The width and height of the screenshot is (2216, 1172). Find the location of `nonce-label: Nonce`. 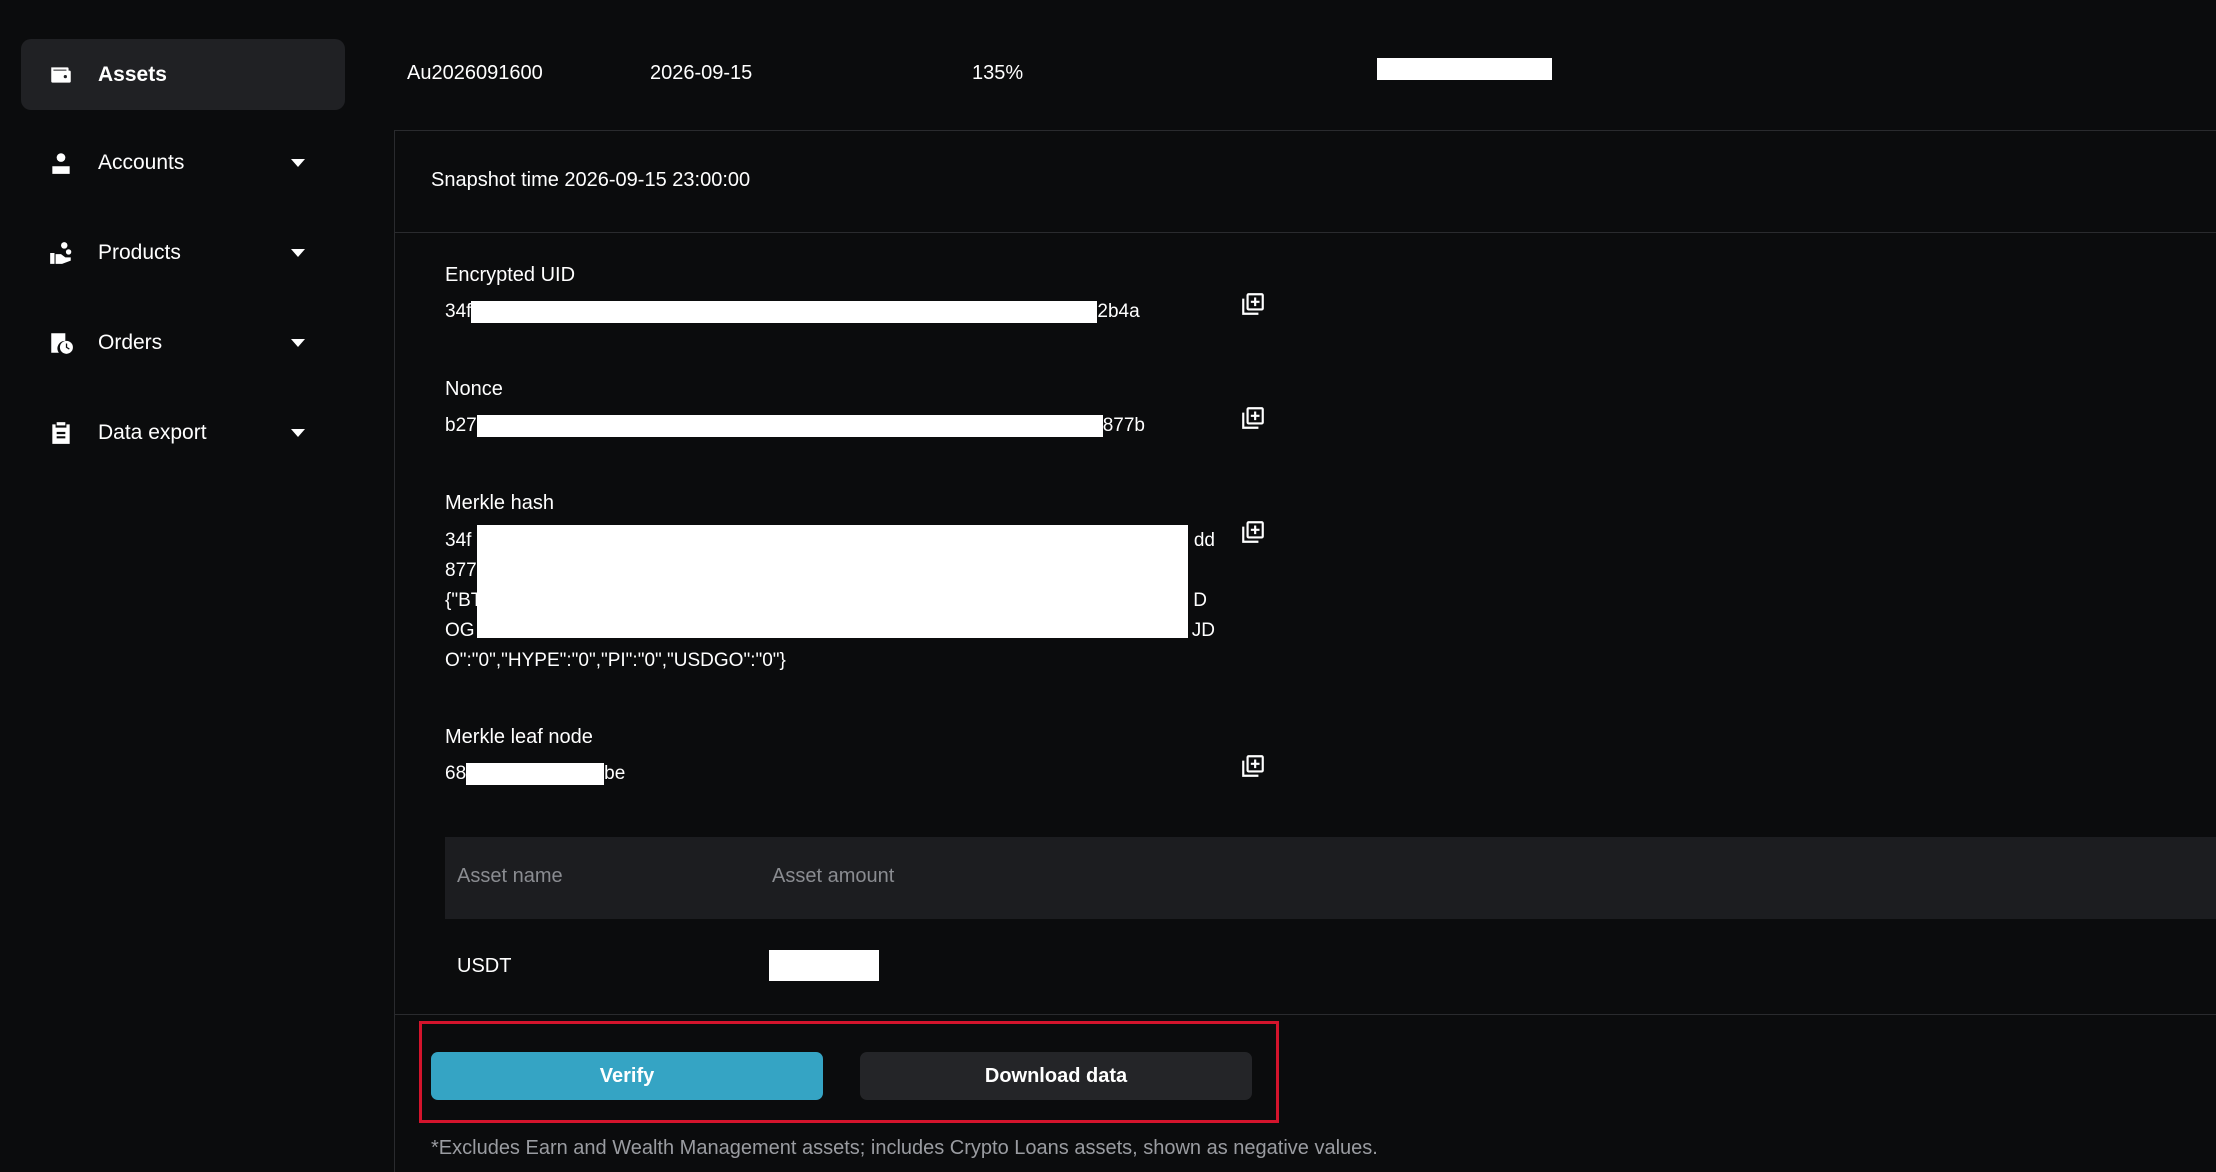

nonce-label: Nonce is located at coordinates (474, 389).